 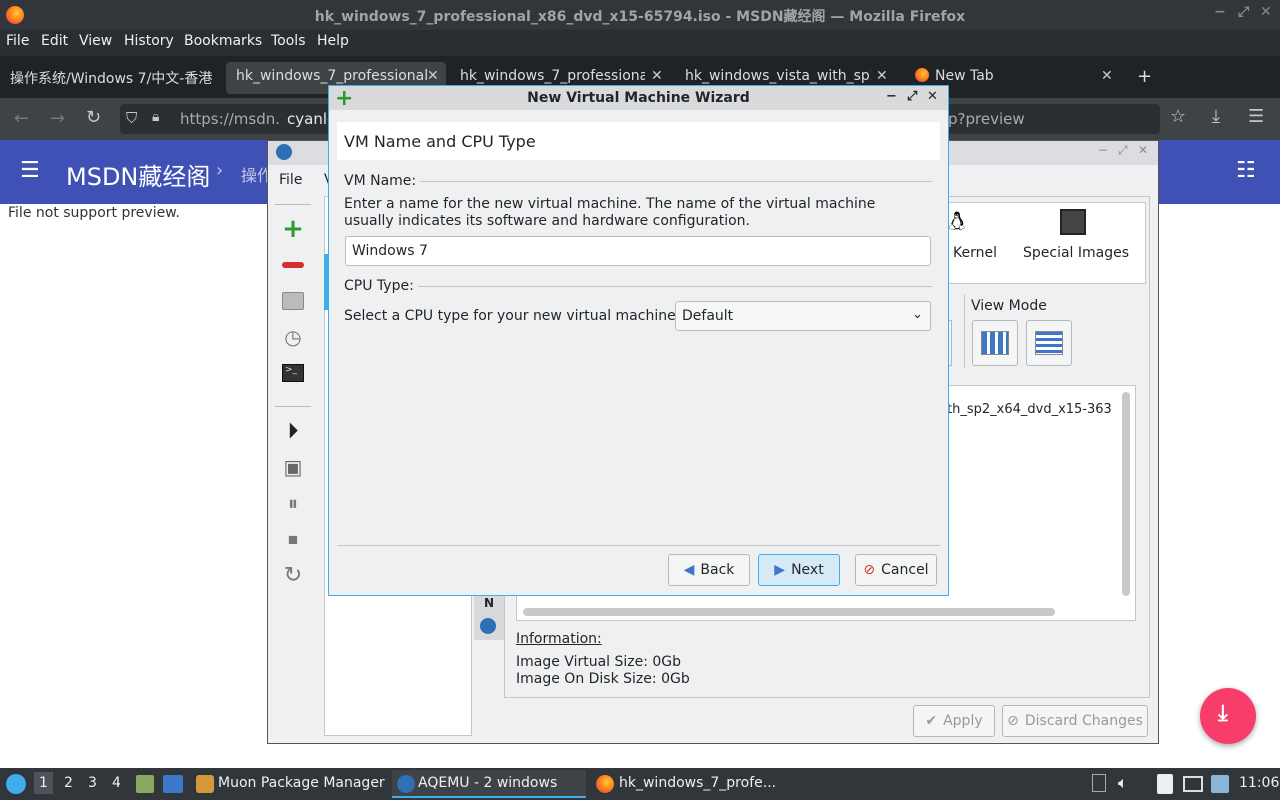 I want to click on view-special-images-label: Special Images, so click(x=1076, y=253).